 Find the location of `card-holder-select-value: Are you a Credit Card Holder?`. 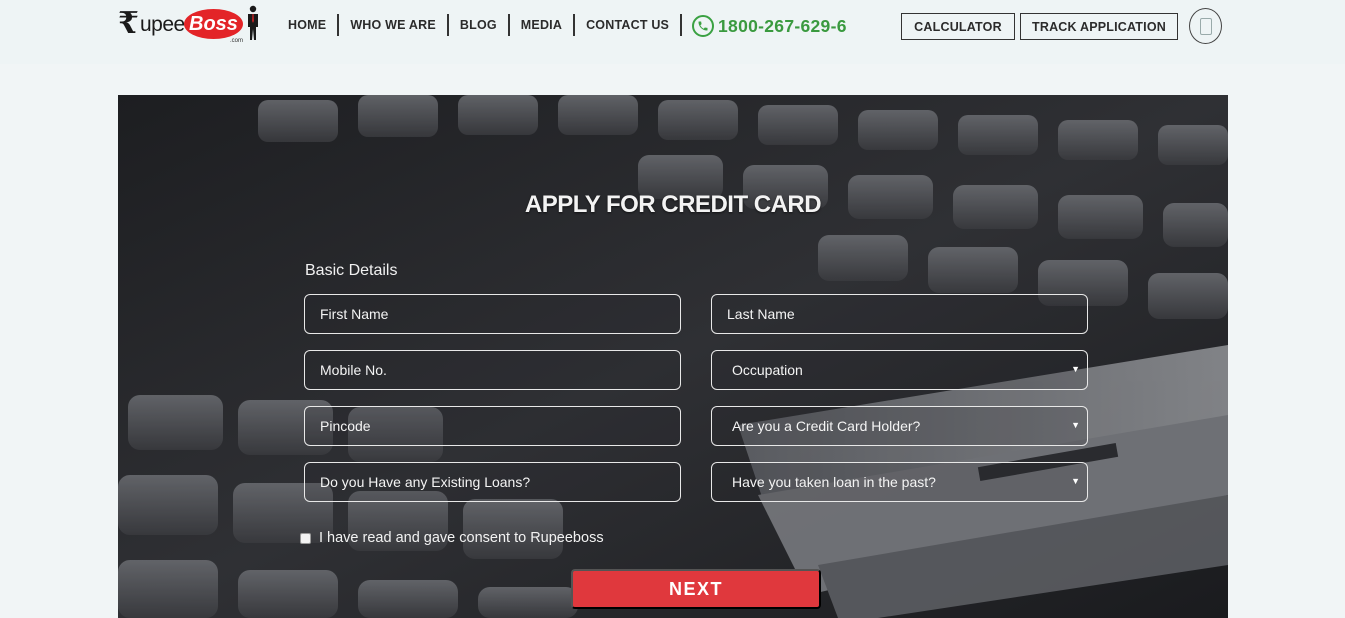

card-holder-select-value: Are you a Credit Card Holder? is located at coordinates (826, 426).